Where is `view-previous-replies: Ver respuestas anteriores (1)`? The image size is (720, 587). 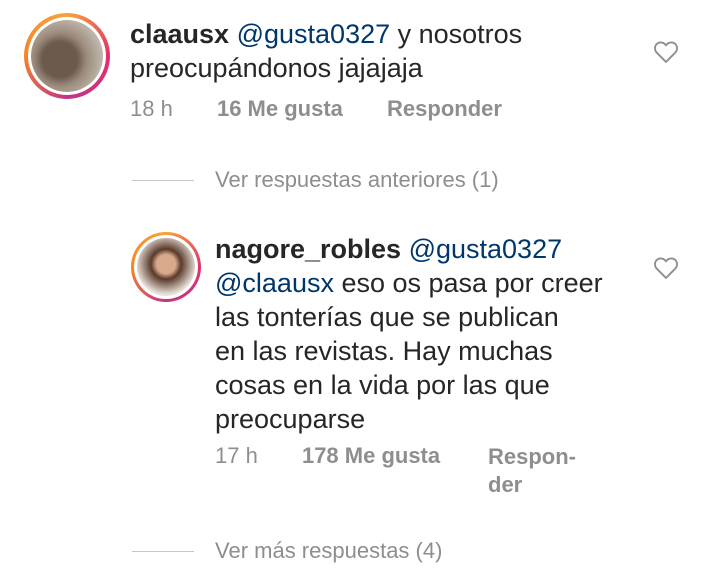 view-previous-replies: Ver respuestas anteriores (1) is located at coordinates (357, 180).